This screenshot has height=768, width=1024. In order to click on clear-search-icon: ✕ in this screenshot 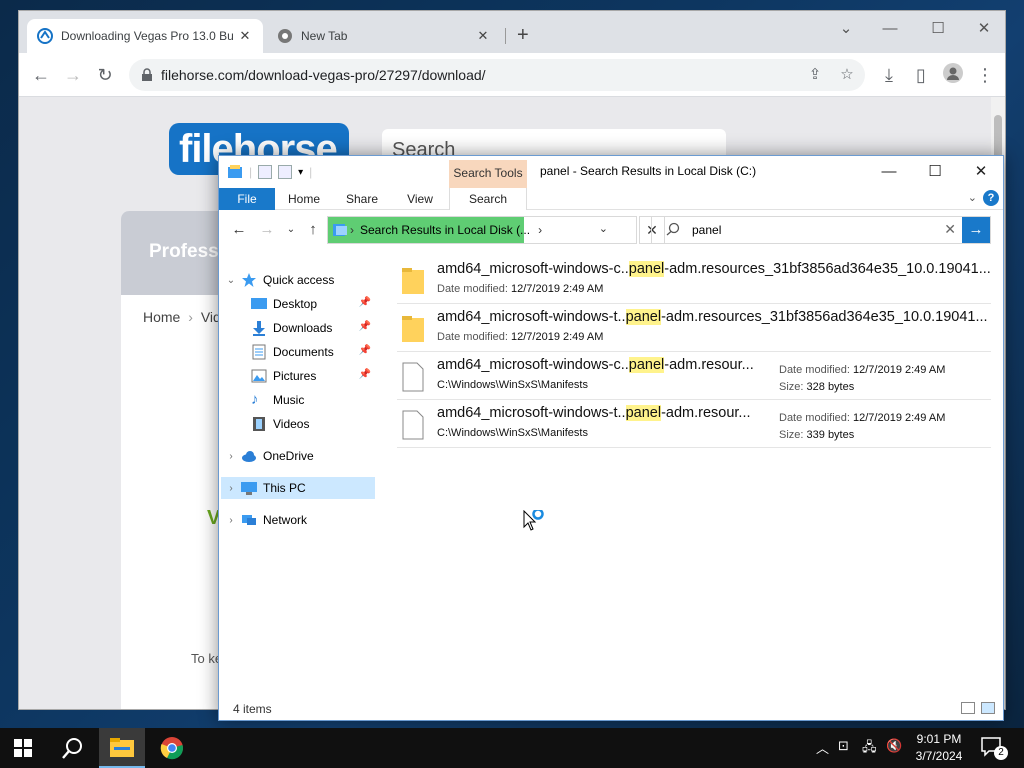, I will do `click(950, 229)`.